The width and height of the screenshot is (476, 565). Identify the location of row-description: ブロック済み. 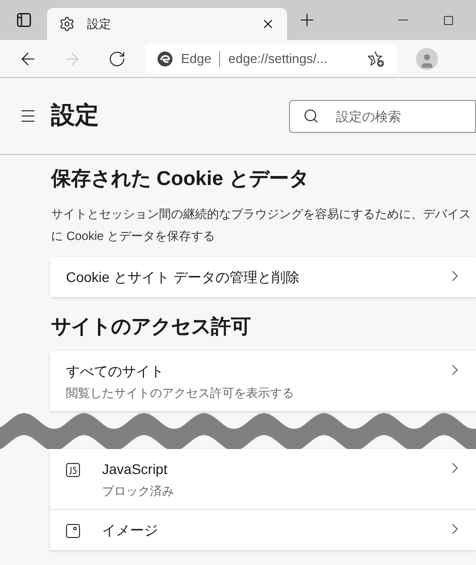
(138, 491).